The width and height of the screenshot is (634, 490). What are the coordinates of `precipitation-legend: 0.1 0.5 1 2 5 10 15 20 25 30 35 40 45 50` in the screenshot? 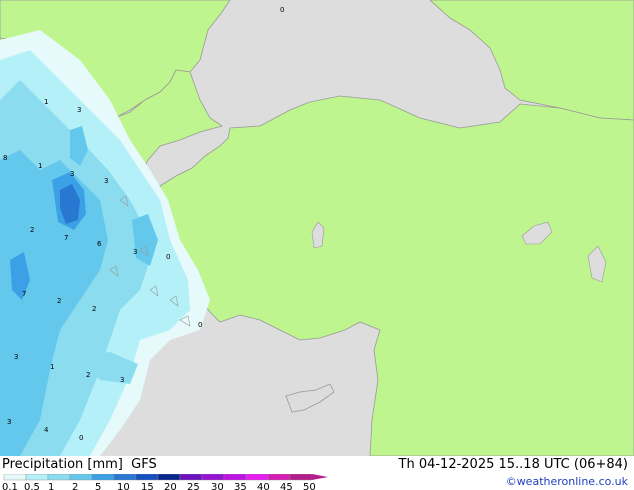 It's located at (165, 482).